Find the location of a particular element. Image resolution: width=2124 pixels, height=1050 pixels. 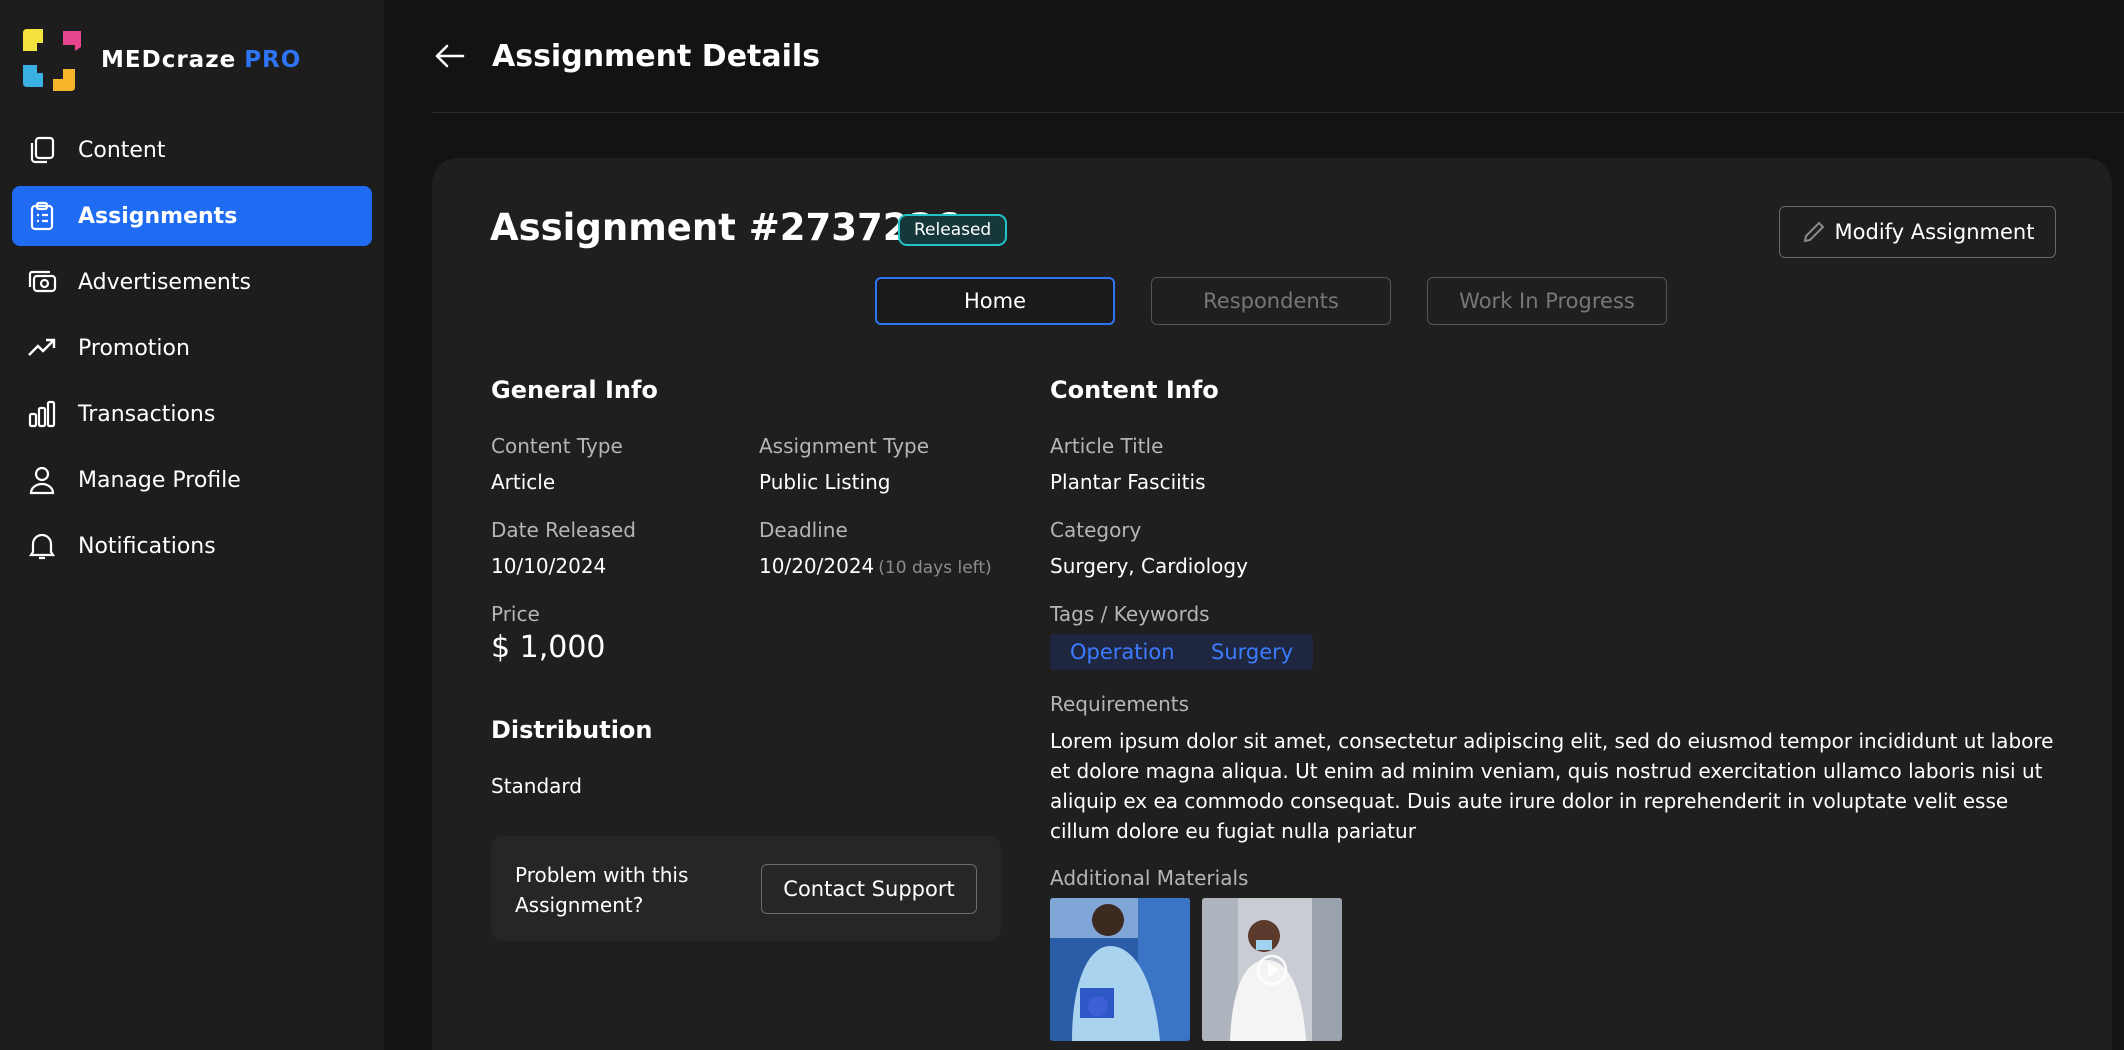

trending-up-icon is located at coordinates (42, 348).